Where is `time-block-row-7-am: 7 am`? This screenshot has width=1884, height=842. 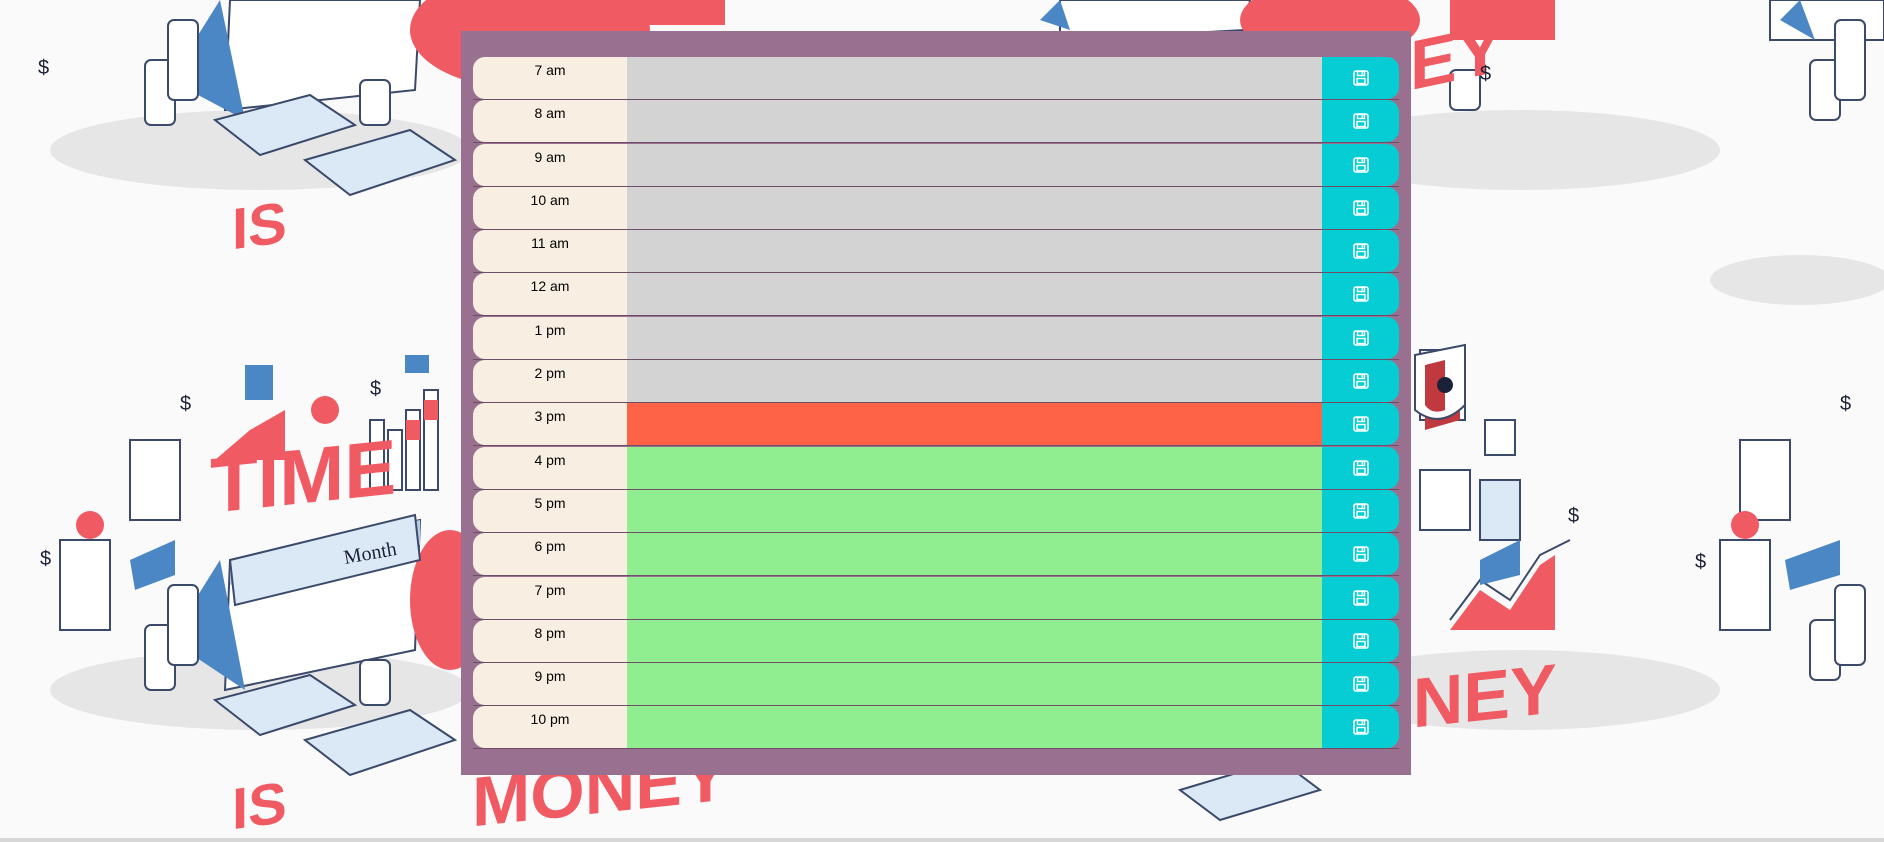
time-block-row-7-am: 7 am is located at coordinates (936, 78).